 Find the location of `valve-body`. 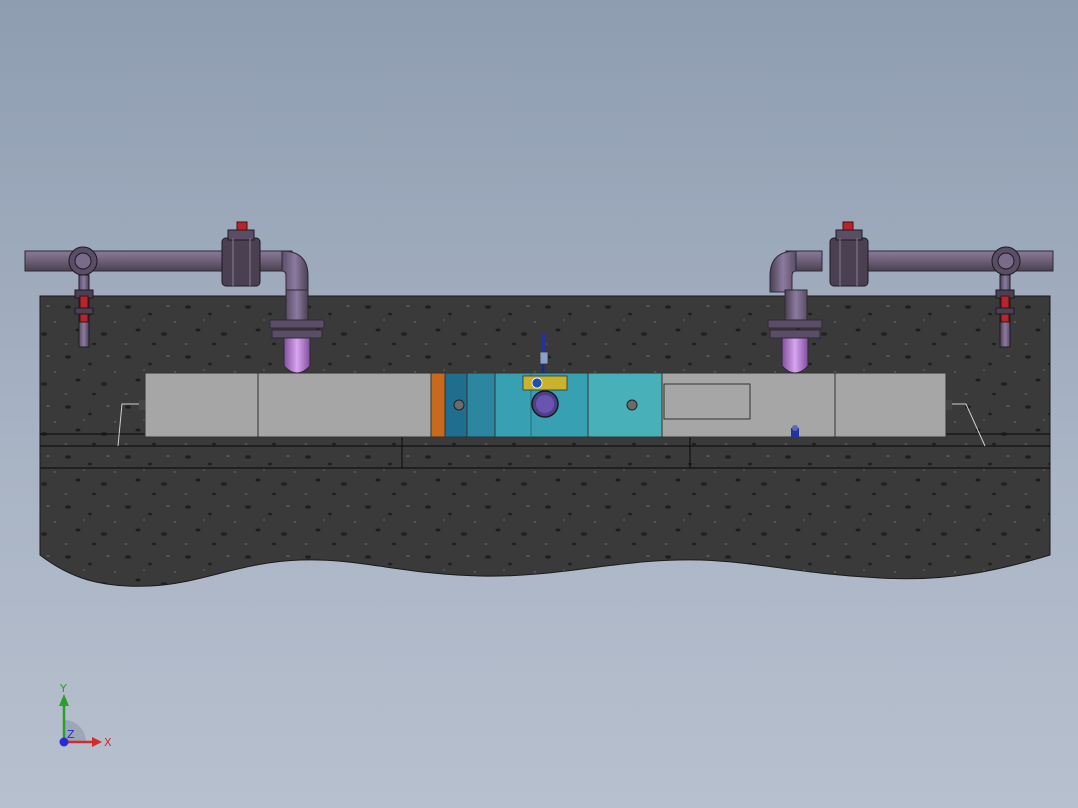

valve-body is located at coordinates (241, 262).